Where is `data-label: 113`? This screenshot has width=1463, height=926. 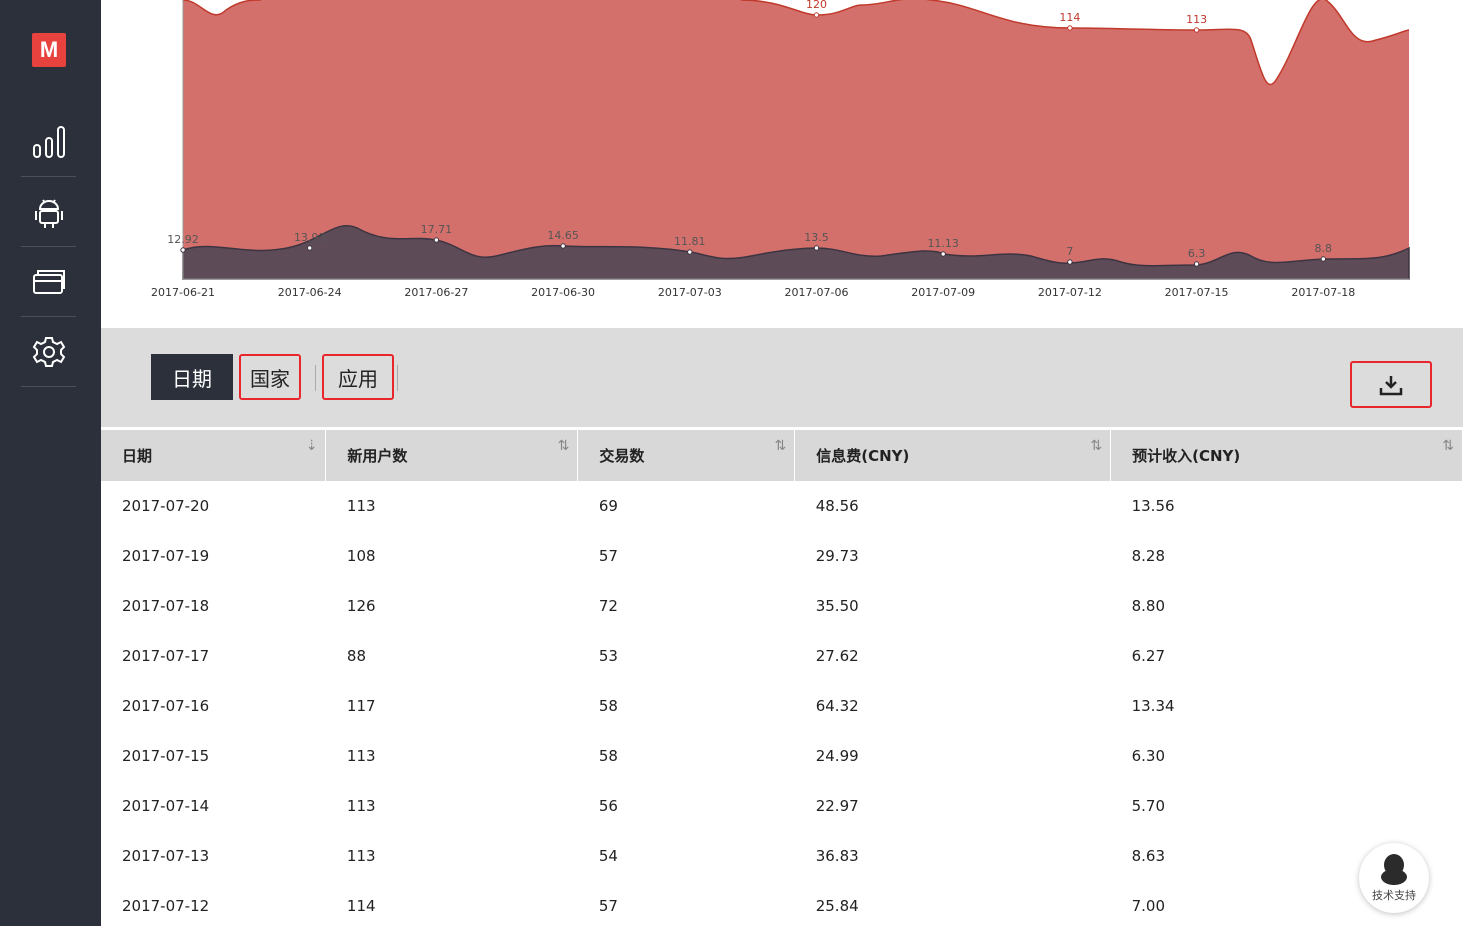
data-label: 113 is located at coordinates (1196, 19).